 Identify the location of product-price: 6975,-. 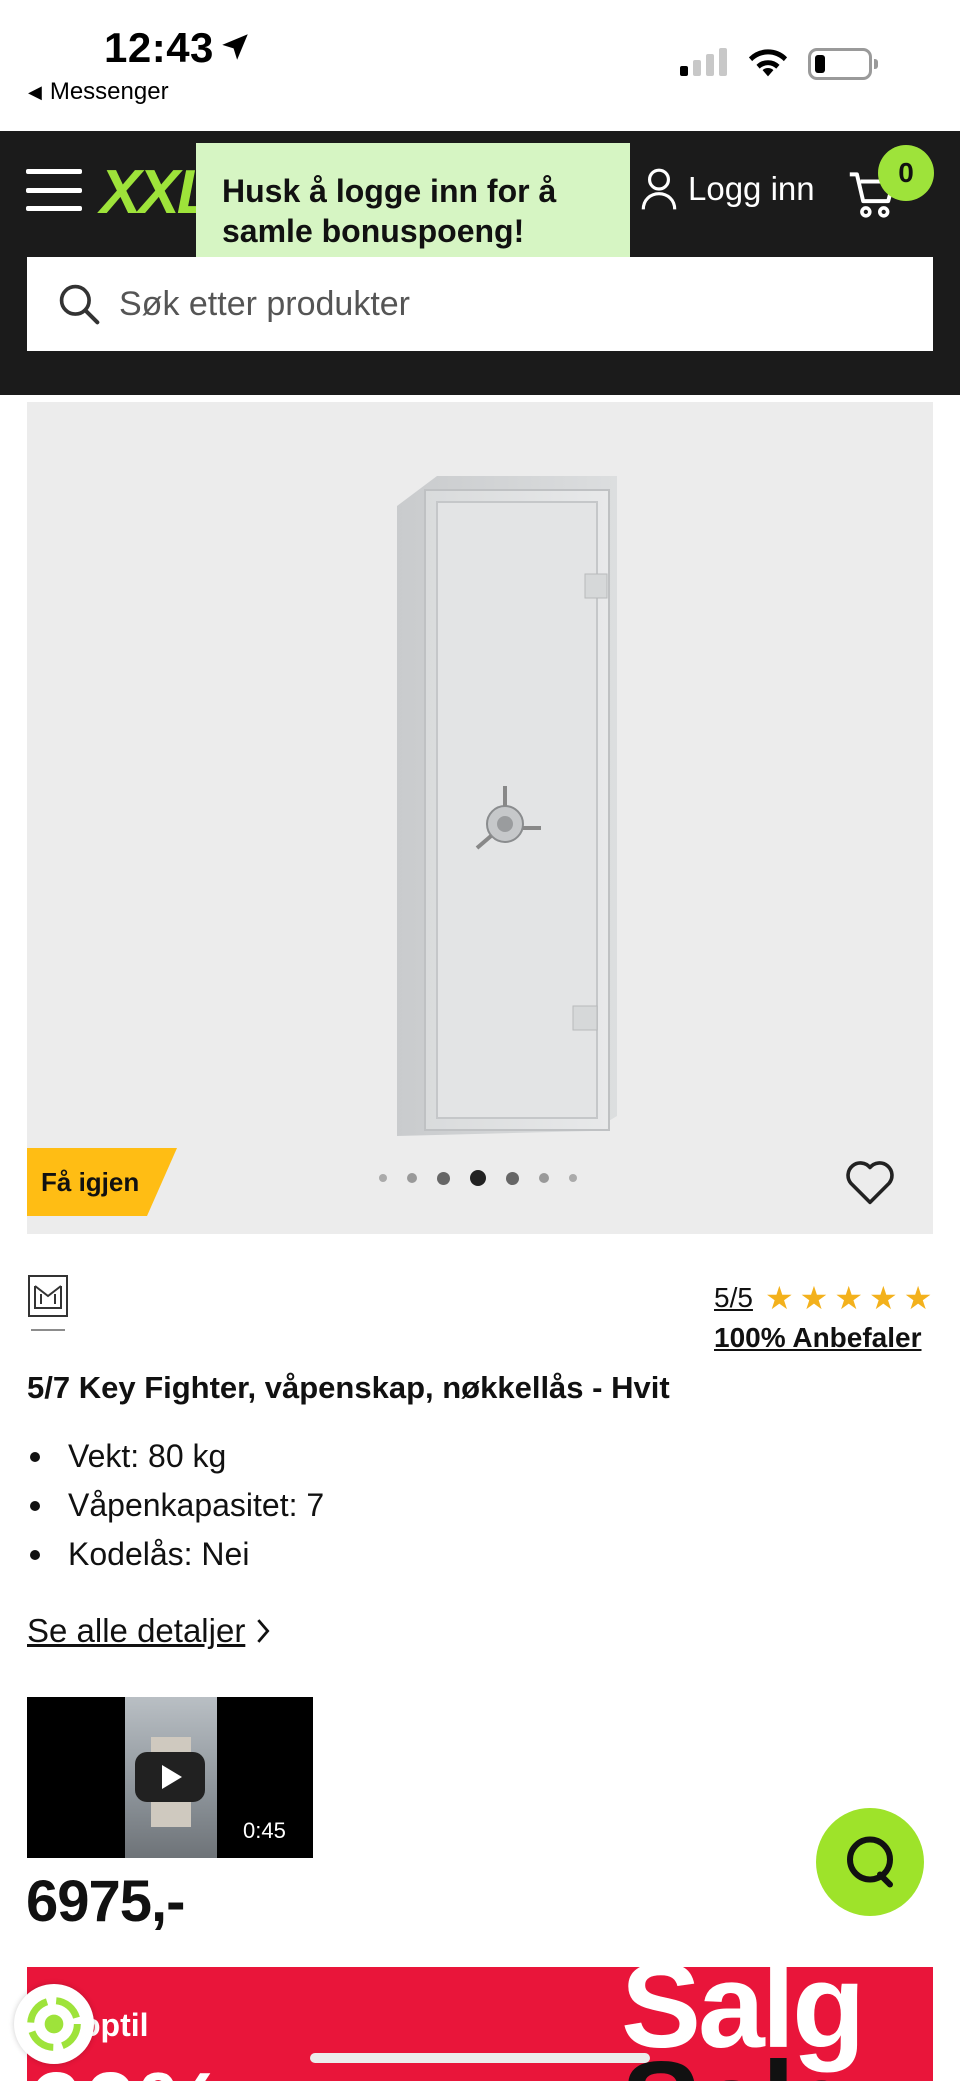
(105, 1901).